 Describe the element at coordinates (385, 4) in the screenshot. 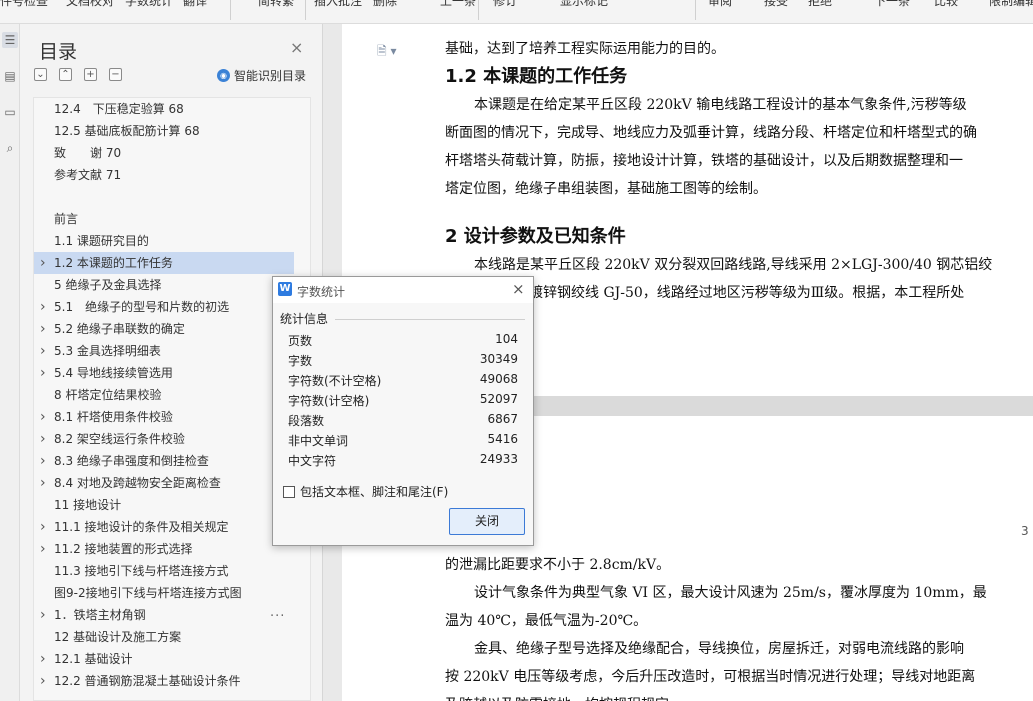

I see `ribbon-item: 删除` at that location.